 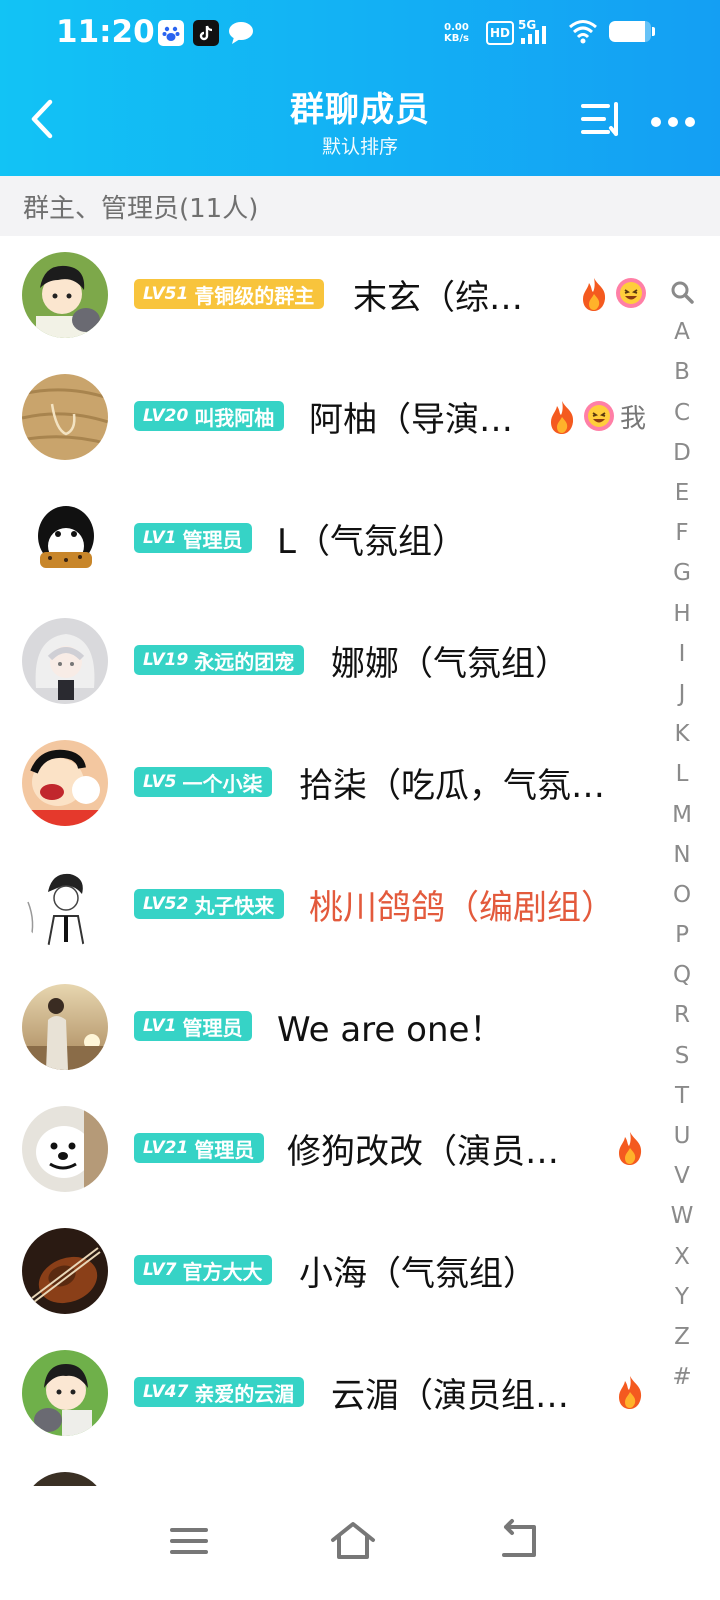 I want to click on alpha-index-letter: H, so click(x=682, y=614).